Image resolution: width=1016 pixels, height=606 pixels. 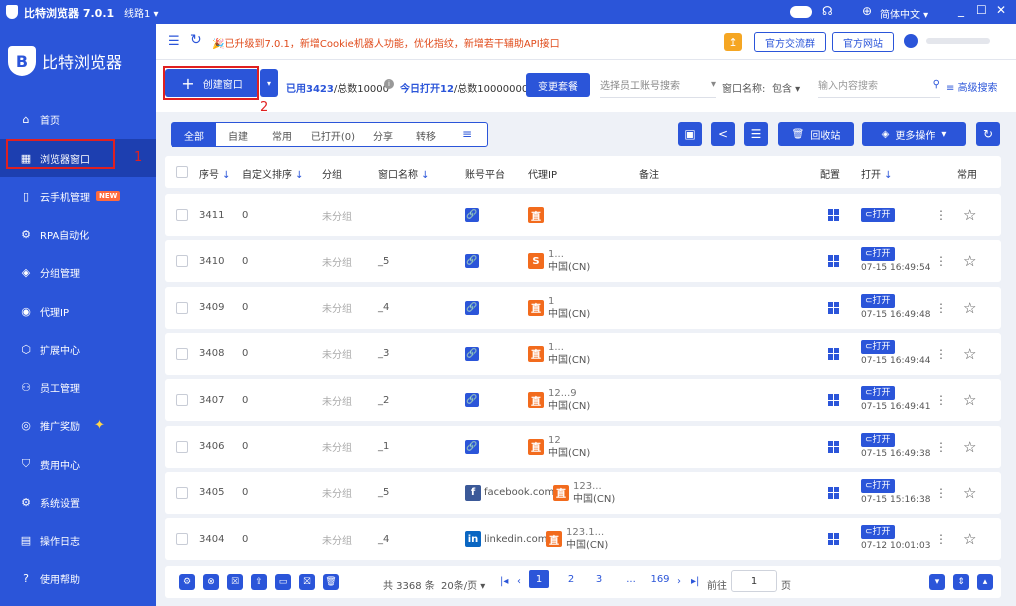 I want to click on tab-5: 转移, so click(x=426, y=135).